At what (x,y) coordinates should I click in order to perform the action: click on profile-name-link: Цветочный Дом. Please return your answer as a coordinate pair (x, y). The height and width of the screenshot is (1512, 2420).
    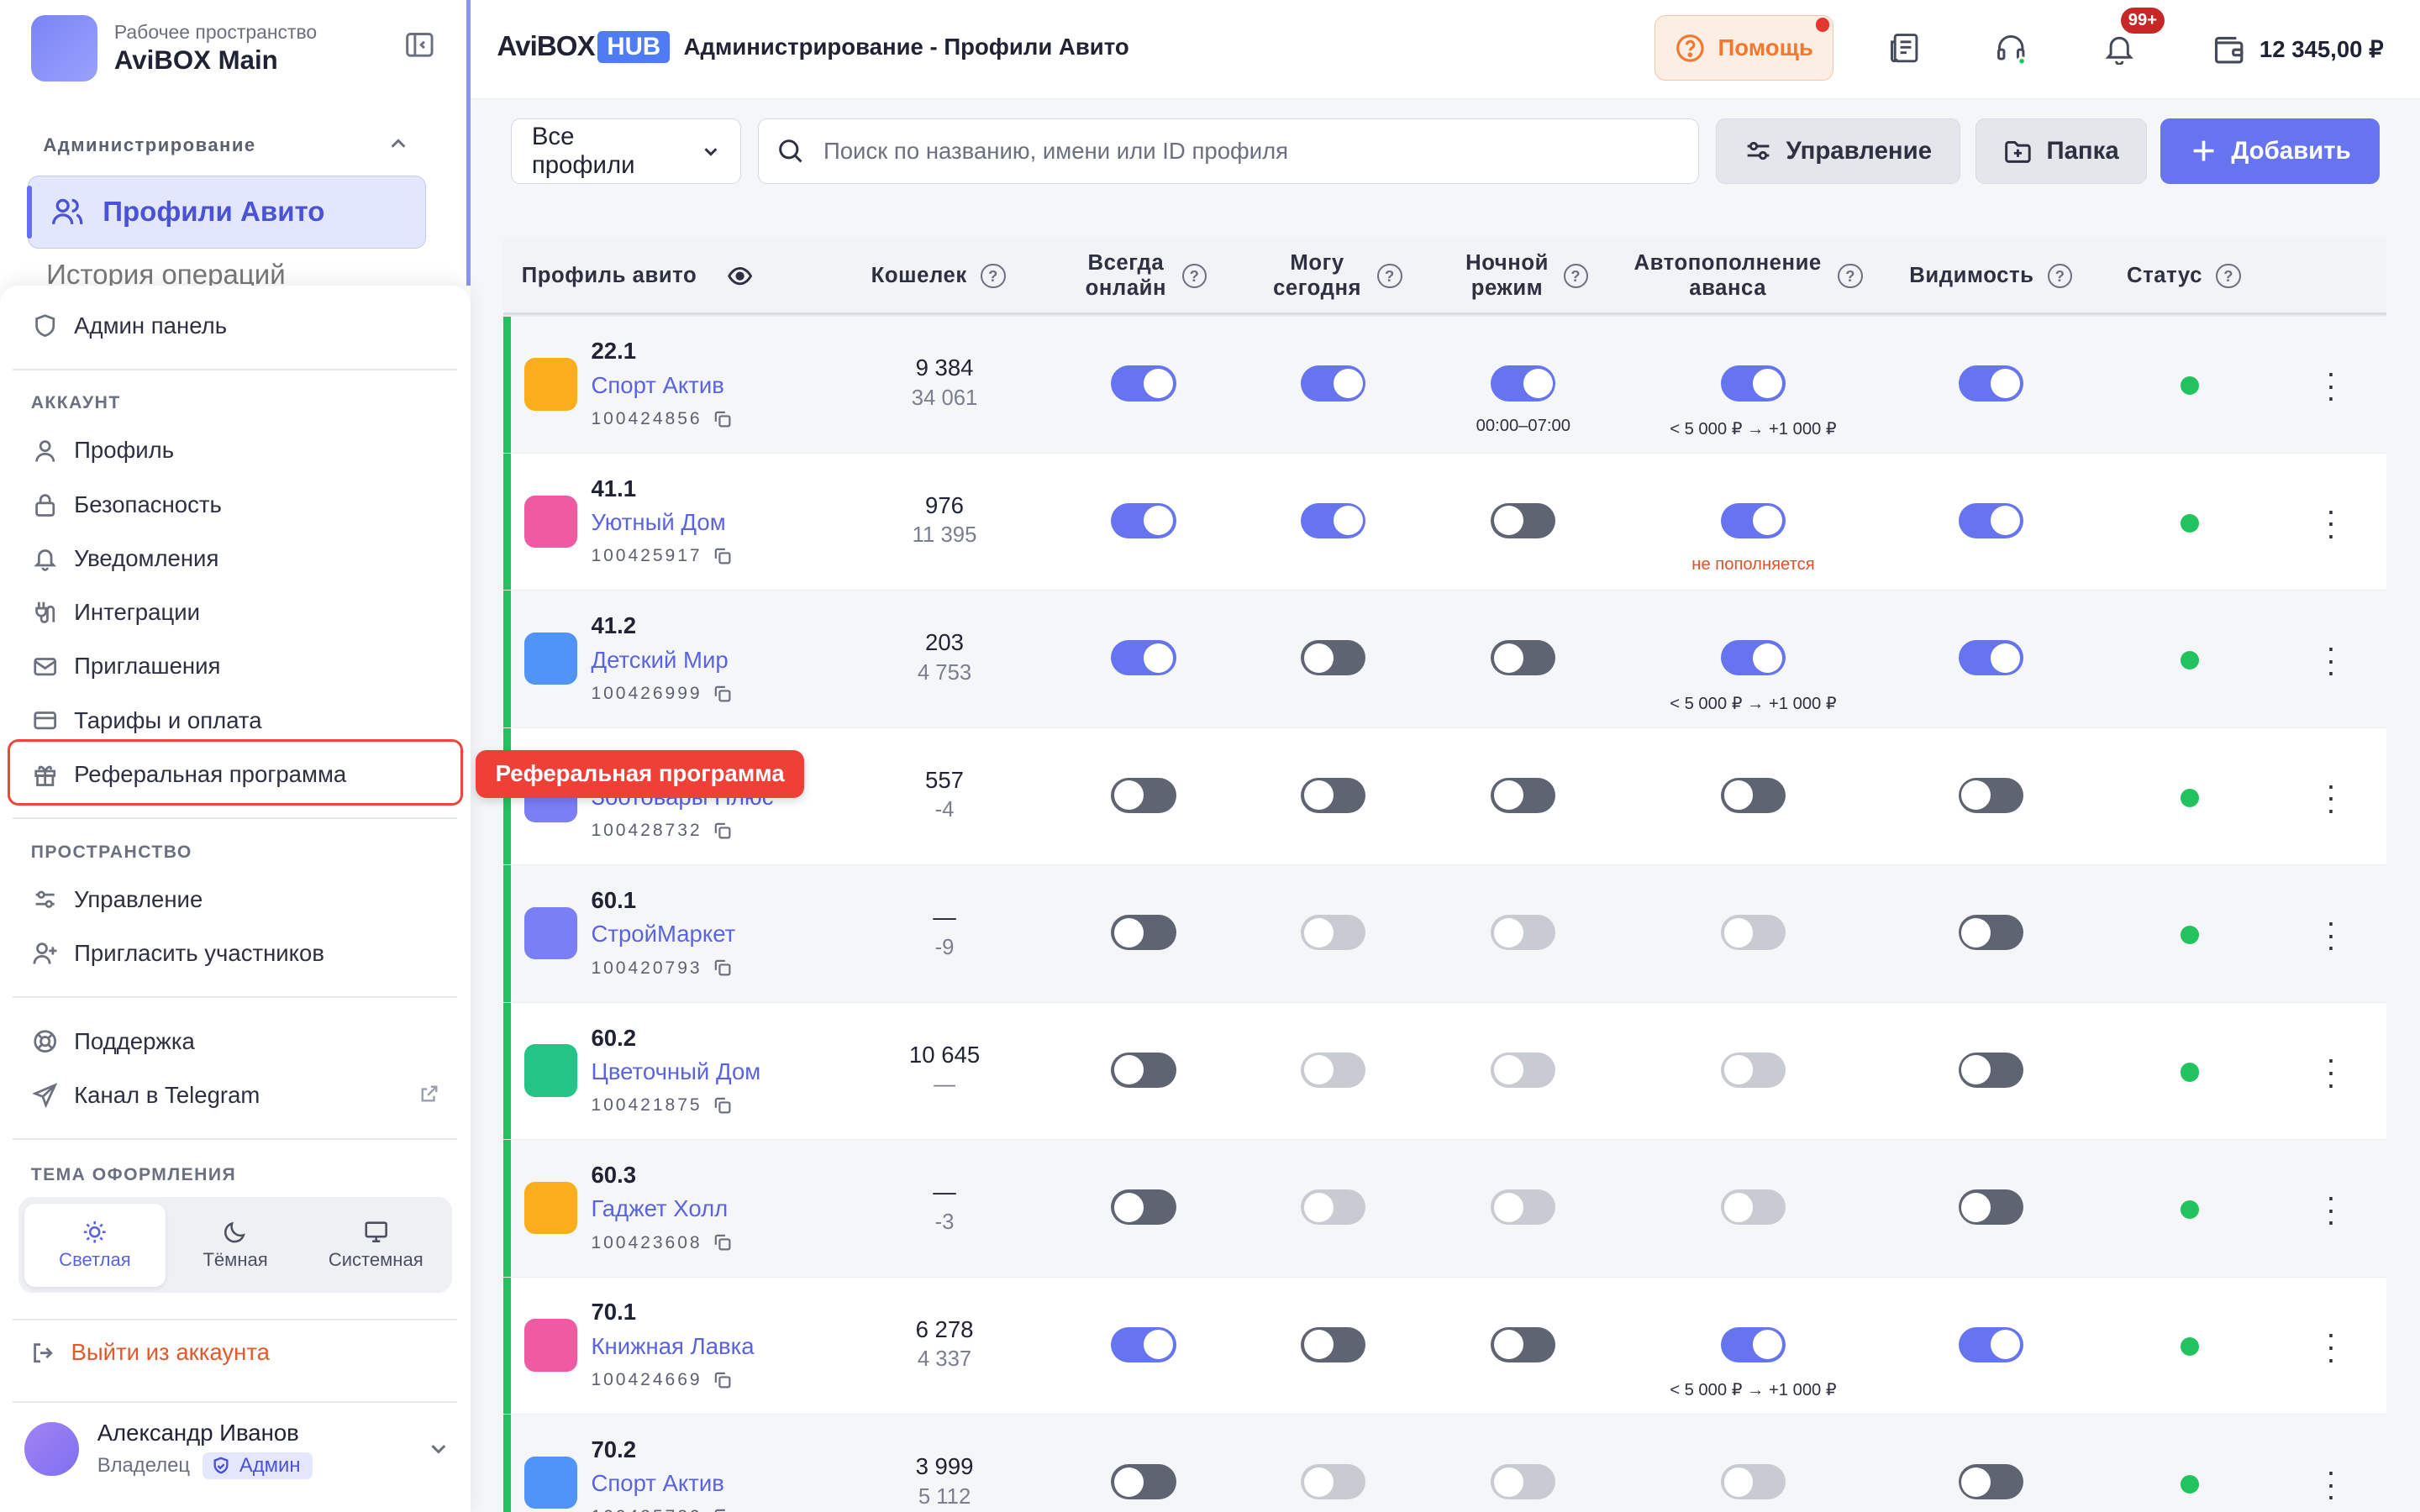
    Looking at the image, I should click on (675, 1071).